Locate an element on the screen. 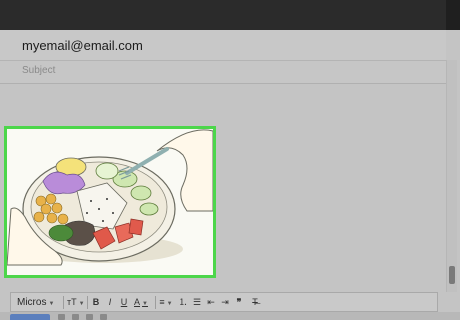 This screenshot has width=460, height=320. bulleted-list-icon: ☰ is located at coordinates (197, 302).